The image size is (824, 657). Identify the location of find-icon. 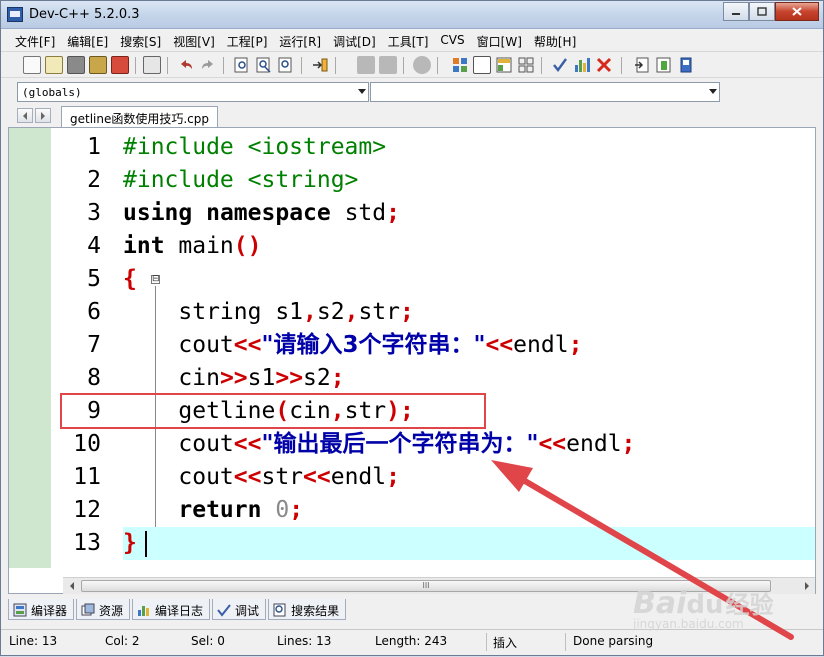
(242, 65).